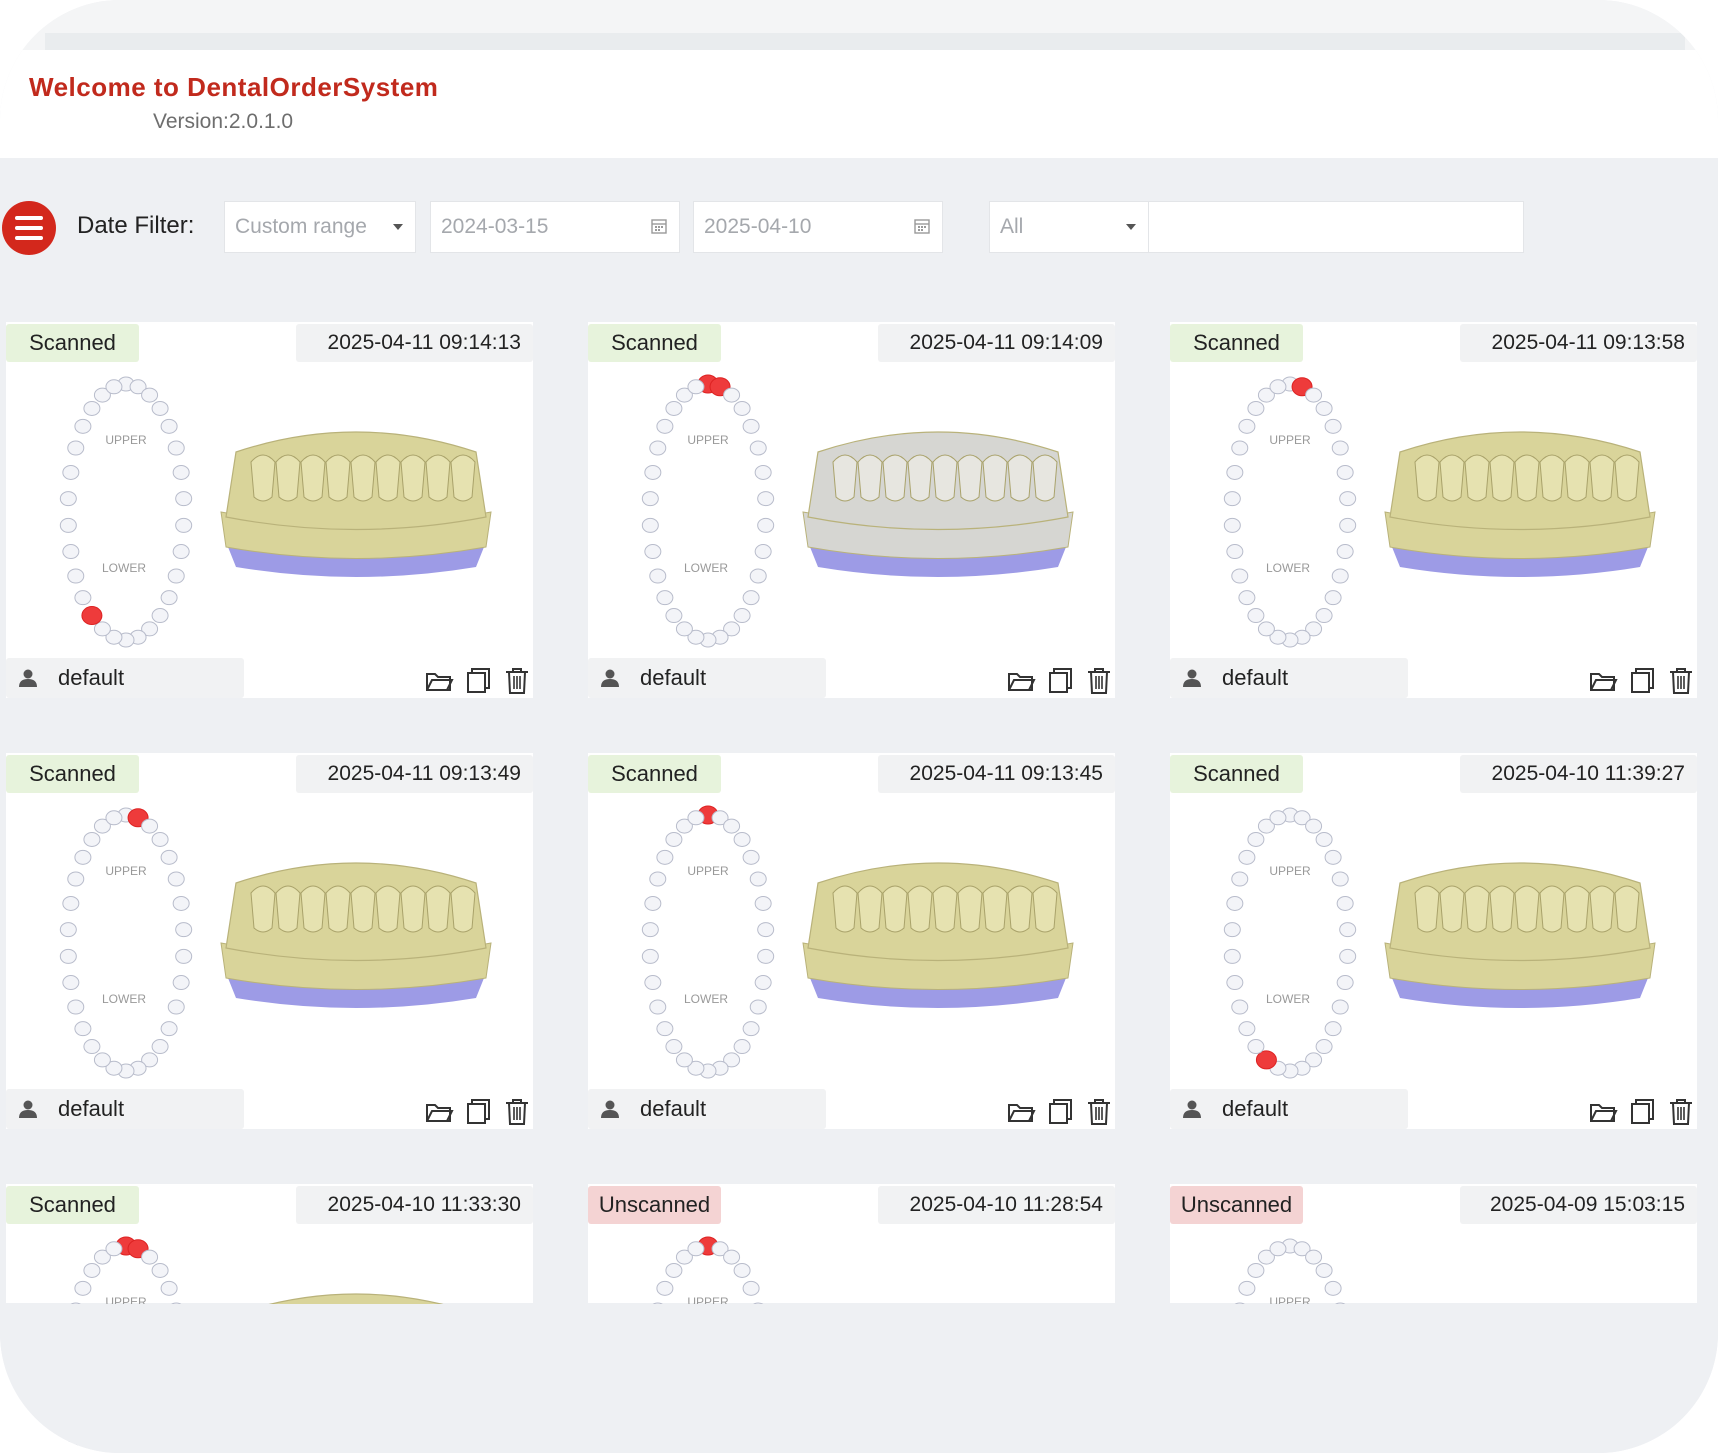  Describe the element at coordinates (1069, 227) in the screenshot. I see `status-select: All` at that location.